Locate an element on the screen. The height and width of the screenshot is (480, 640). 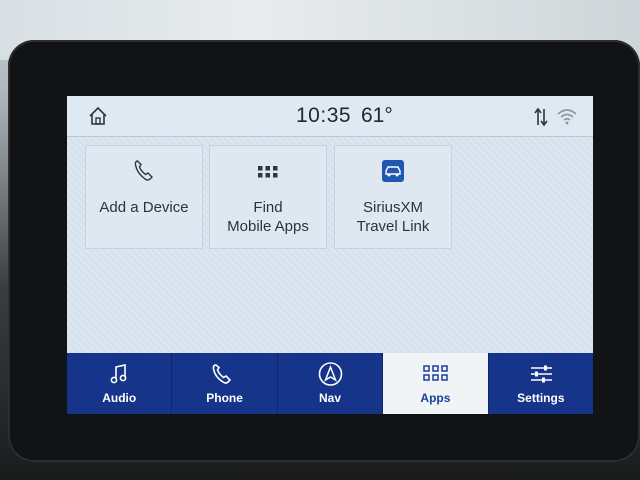
nav-settings-button: Settings is located at coordinates (541, 383).